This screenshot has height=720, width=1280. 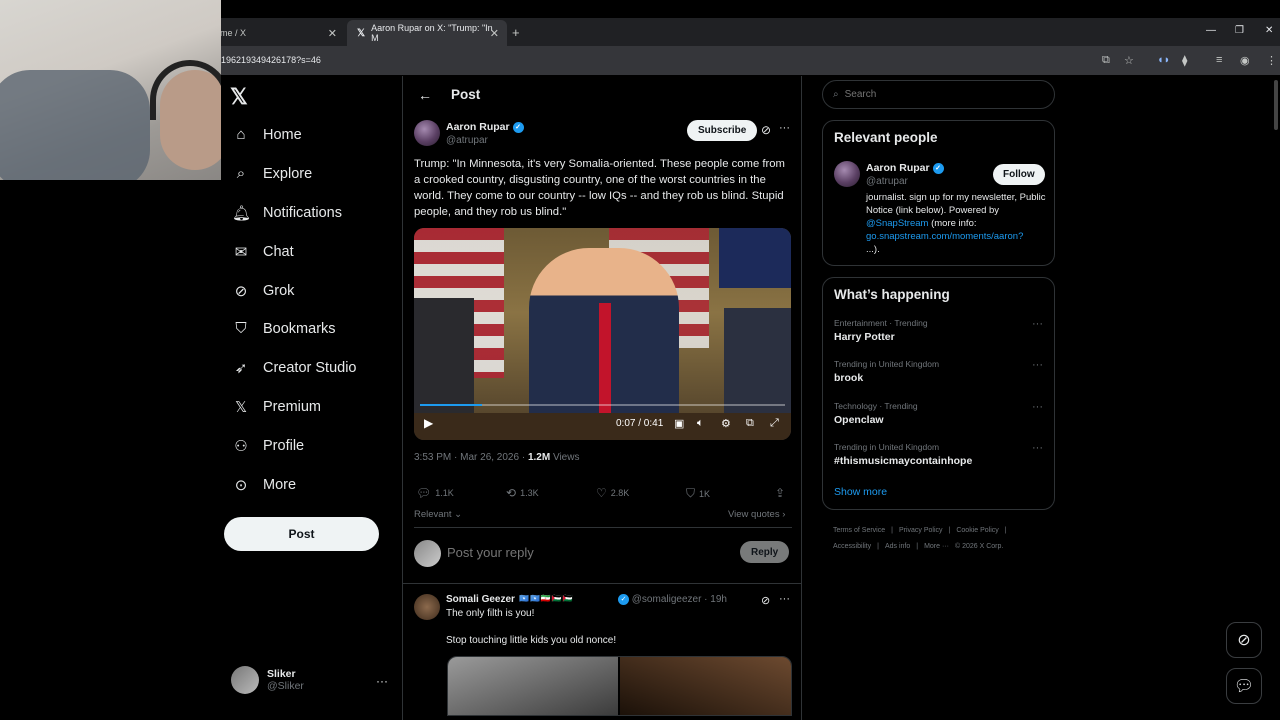 I want to click on subscribe-button: Subscribe, so click(x=722, y=130).